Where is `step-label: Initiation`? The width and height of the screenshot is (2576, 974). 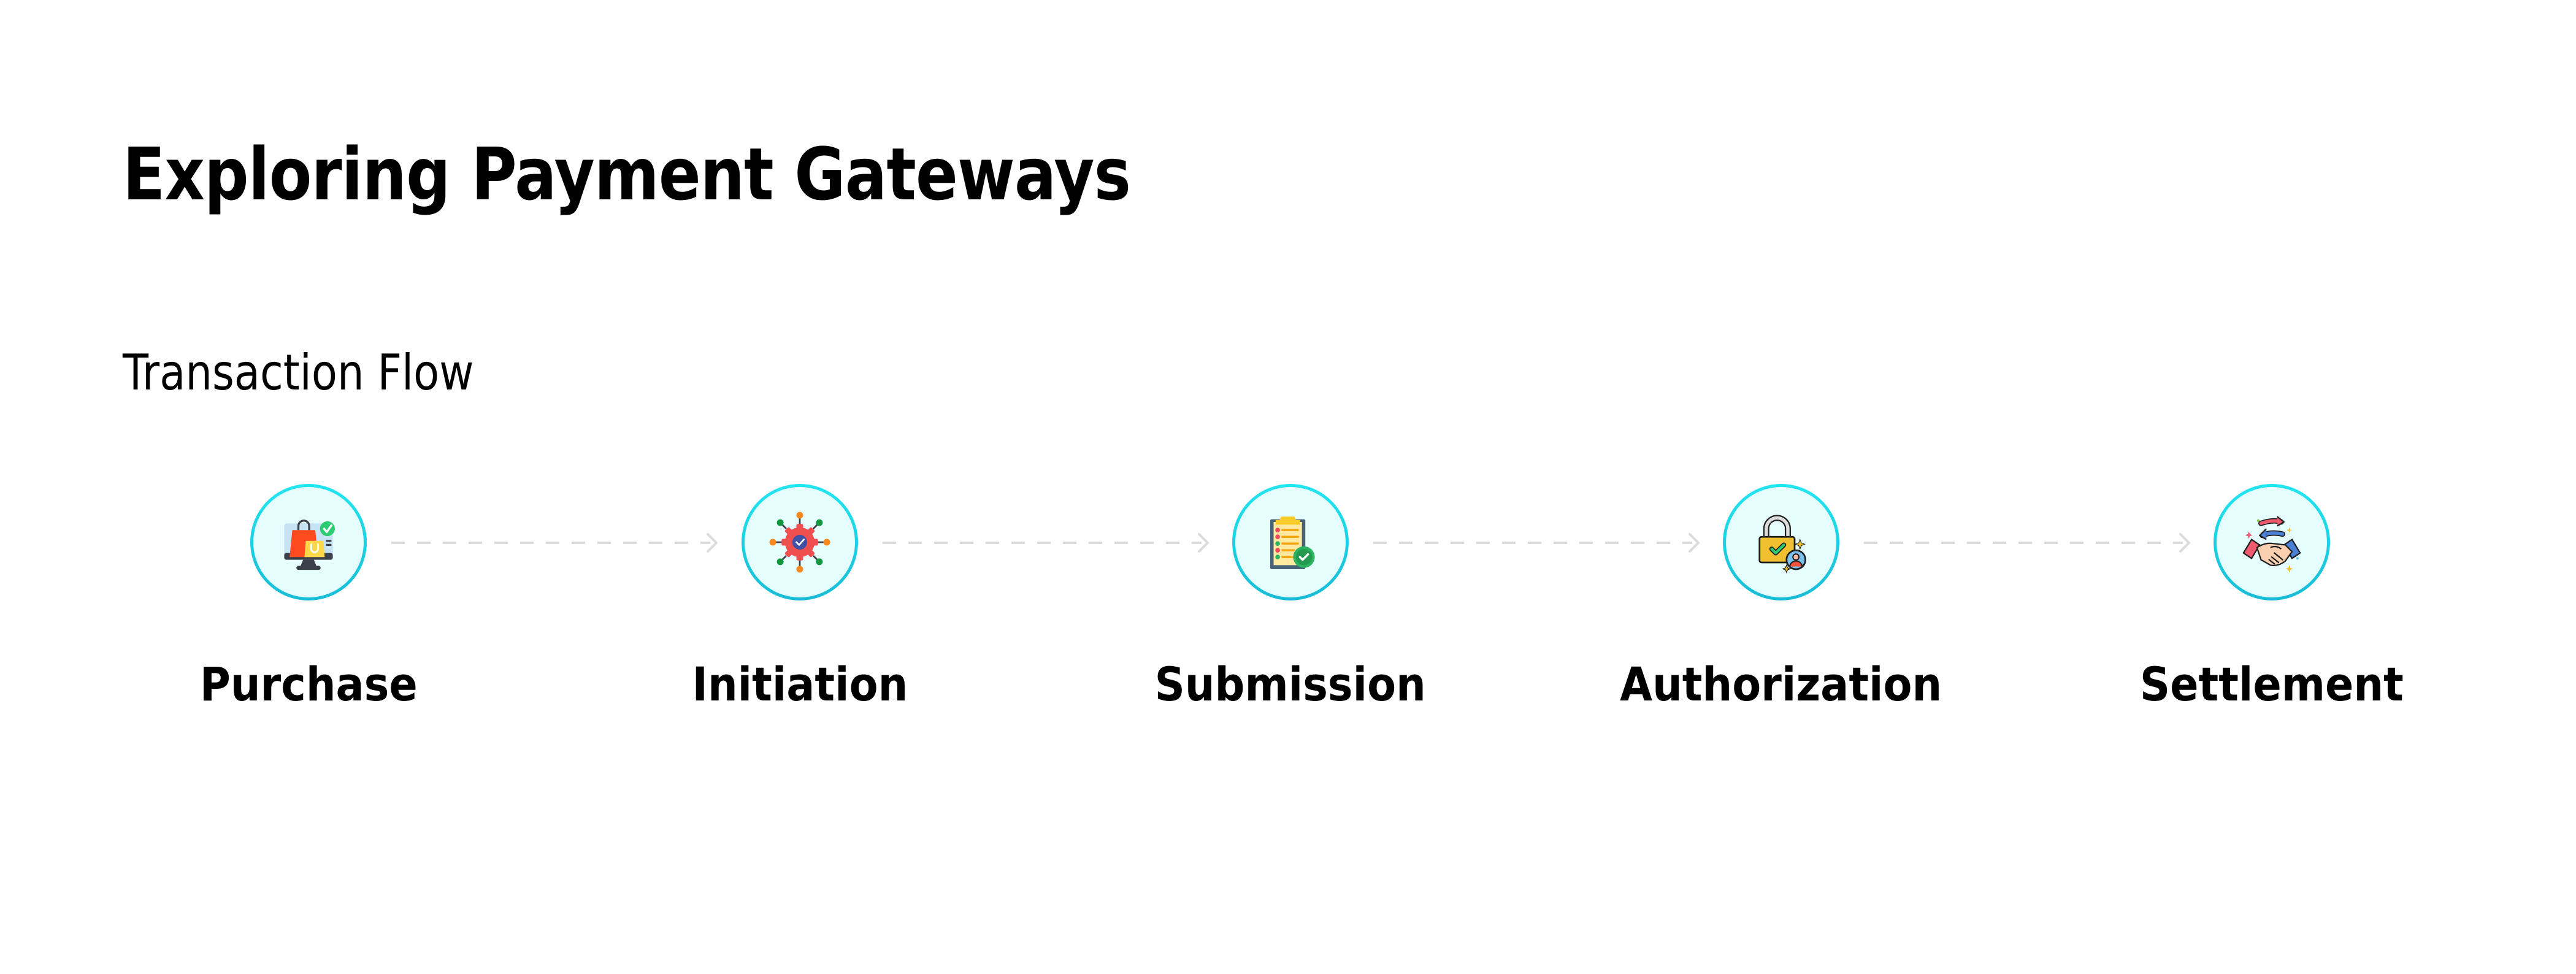
step-label: Initiation is located at coordinates (800, 684).